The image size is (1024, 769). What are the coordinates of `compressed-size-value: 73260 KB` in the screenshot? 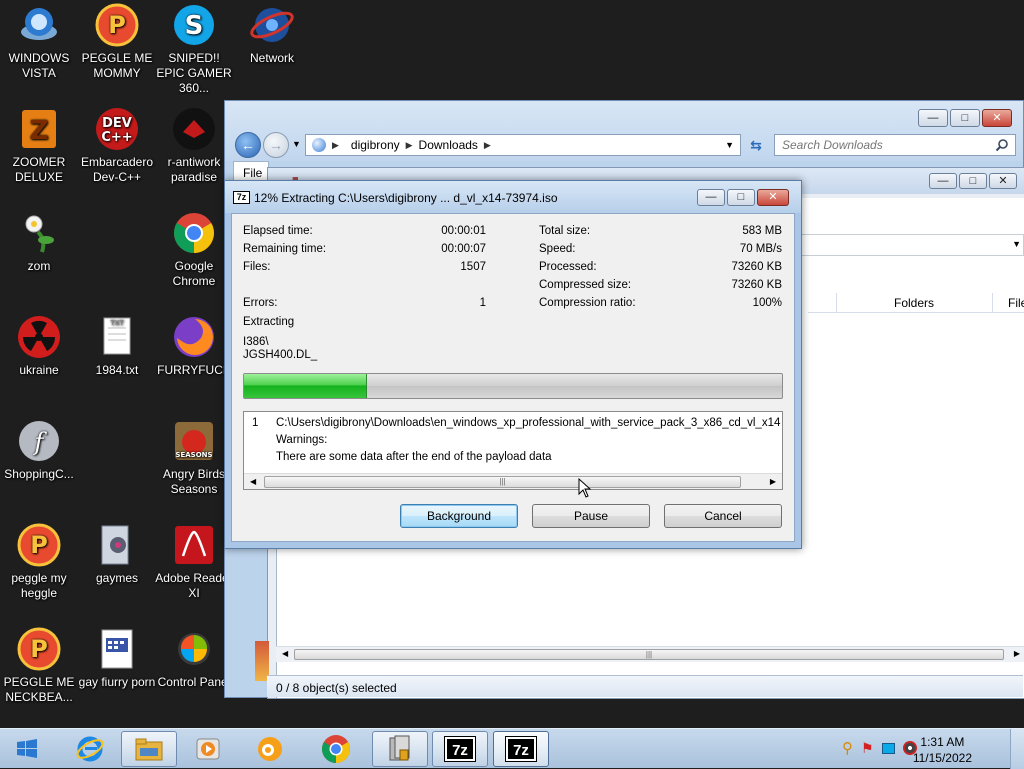 It's located at (756, 285).